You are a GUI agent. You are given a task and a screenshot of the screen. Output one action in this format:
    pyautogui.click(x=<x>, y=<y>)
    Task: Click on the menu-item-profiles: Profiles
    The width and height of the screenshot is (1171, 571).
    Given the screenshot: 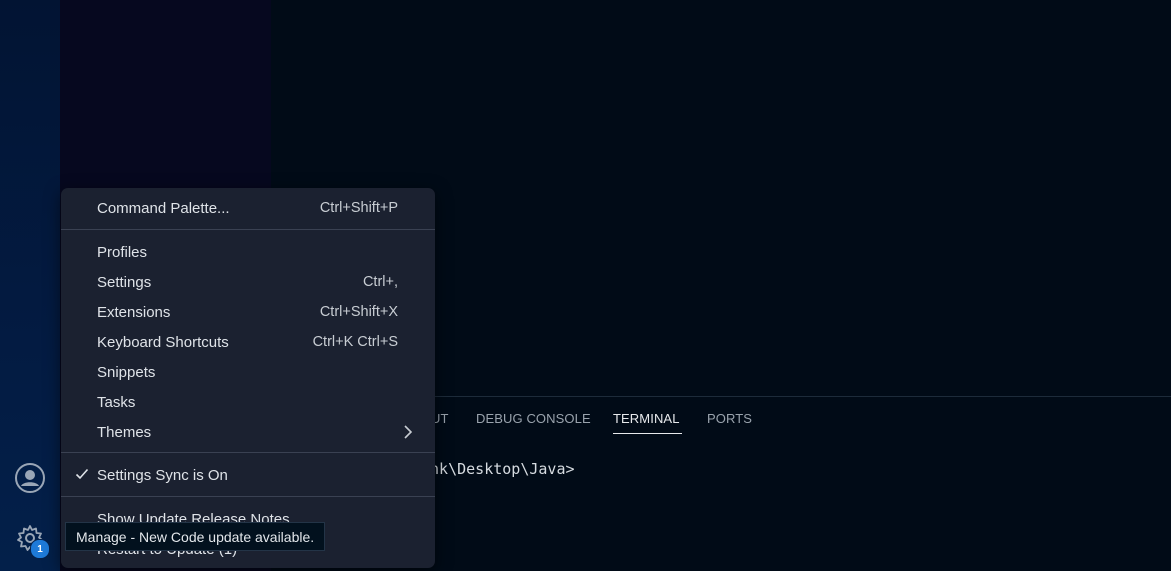 What is the action you would take?
    pyautogui.click(x=248, y=252)
    